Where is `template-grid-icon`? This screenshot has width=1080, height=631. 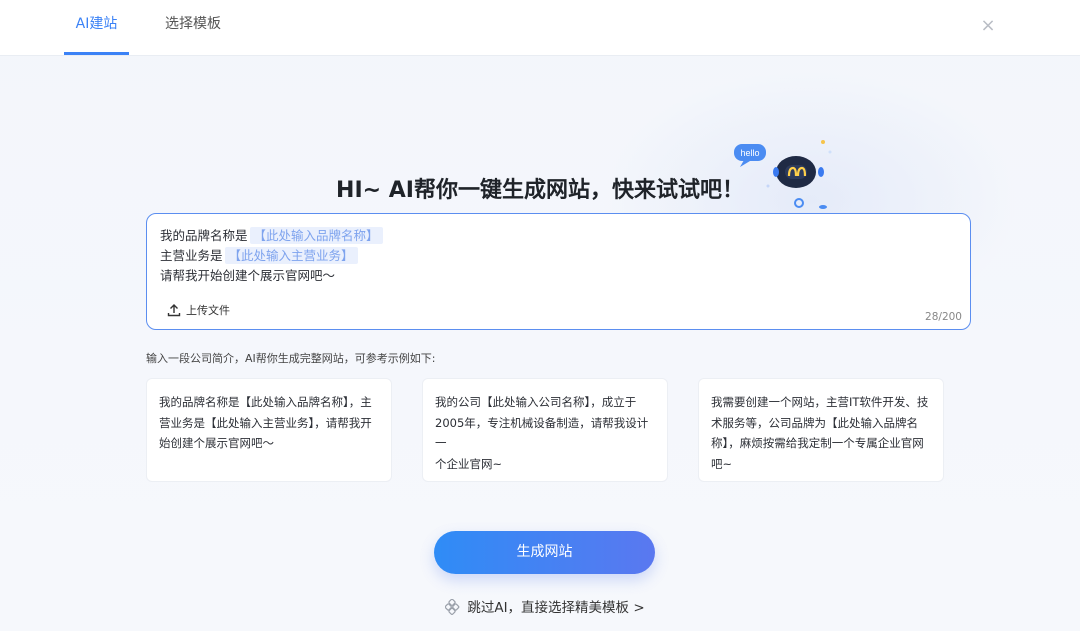
template-grid-icon is located at coordinates (452, 606).